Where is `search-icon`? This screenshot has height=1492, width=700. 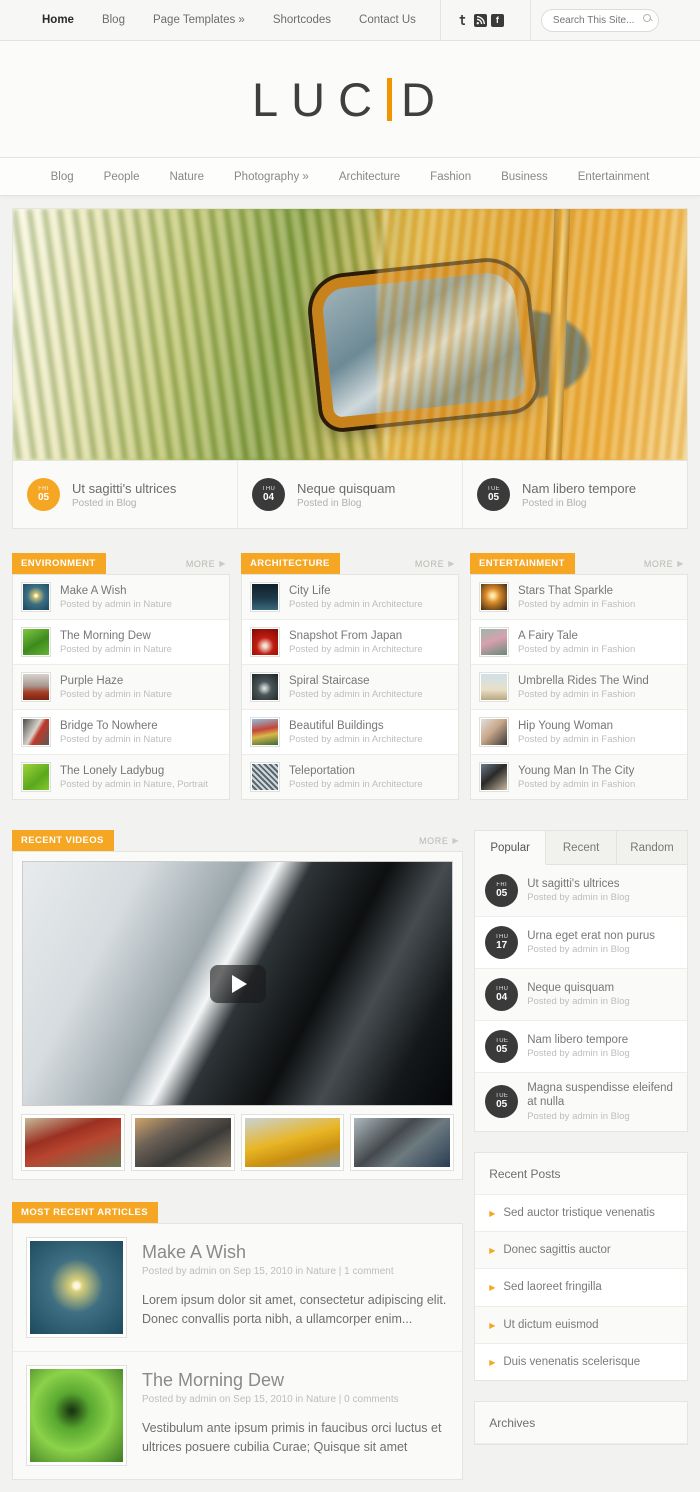
search-icon is located at coordinates (646, 17).